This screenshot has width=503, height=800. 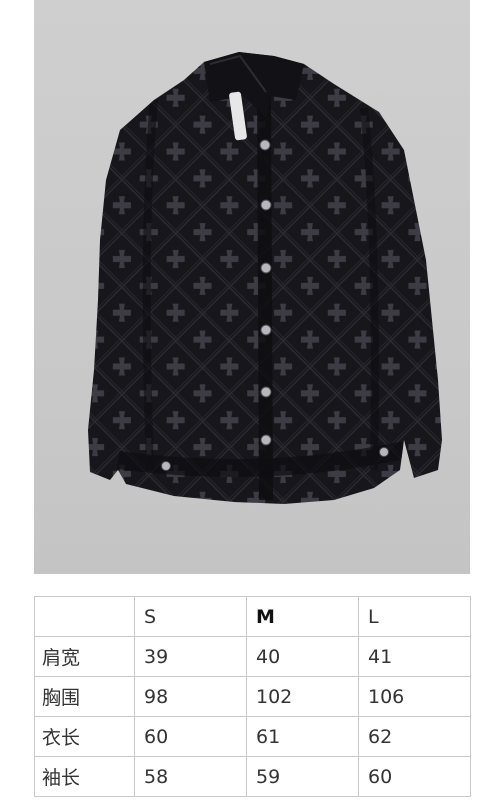 What do you see at coordinates (190, 776) in the screenshot?
I see `table-cell: 58` at bounding box center [190, 776].